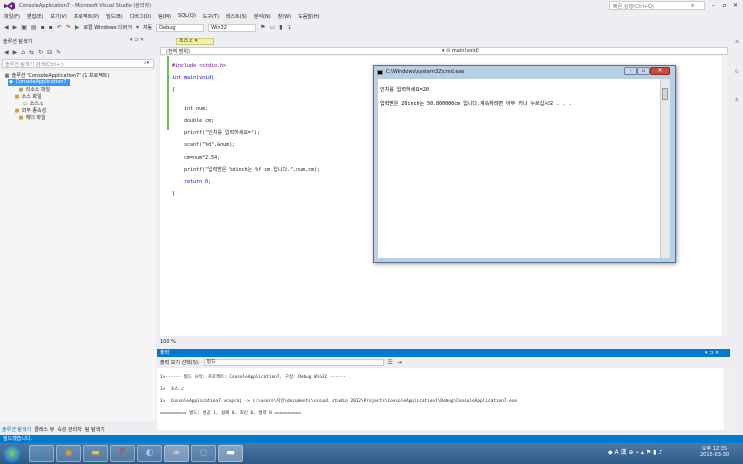 This screenshot has width=743, height=464. Describe the element at coordinates (262, 16) in the screenshot. I see `menu-analyze: 분석(N)` at that location.